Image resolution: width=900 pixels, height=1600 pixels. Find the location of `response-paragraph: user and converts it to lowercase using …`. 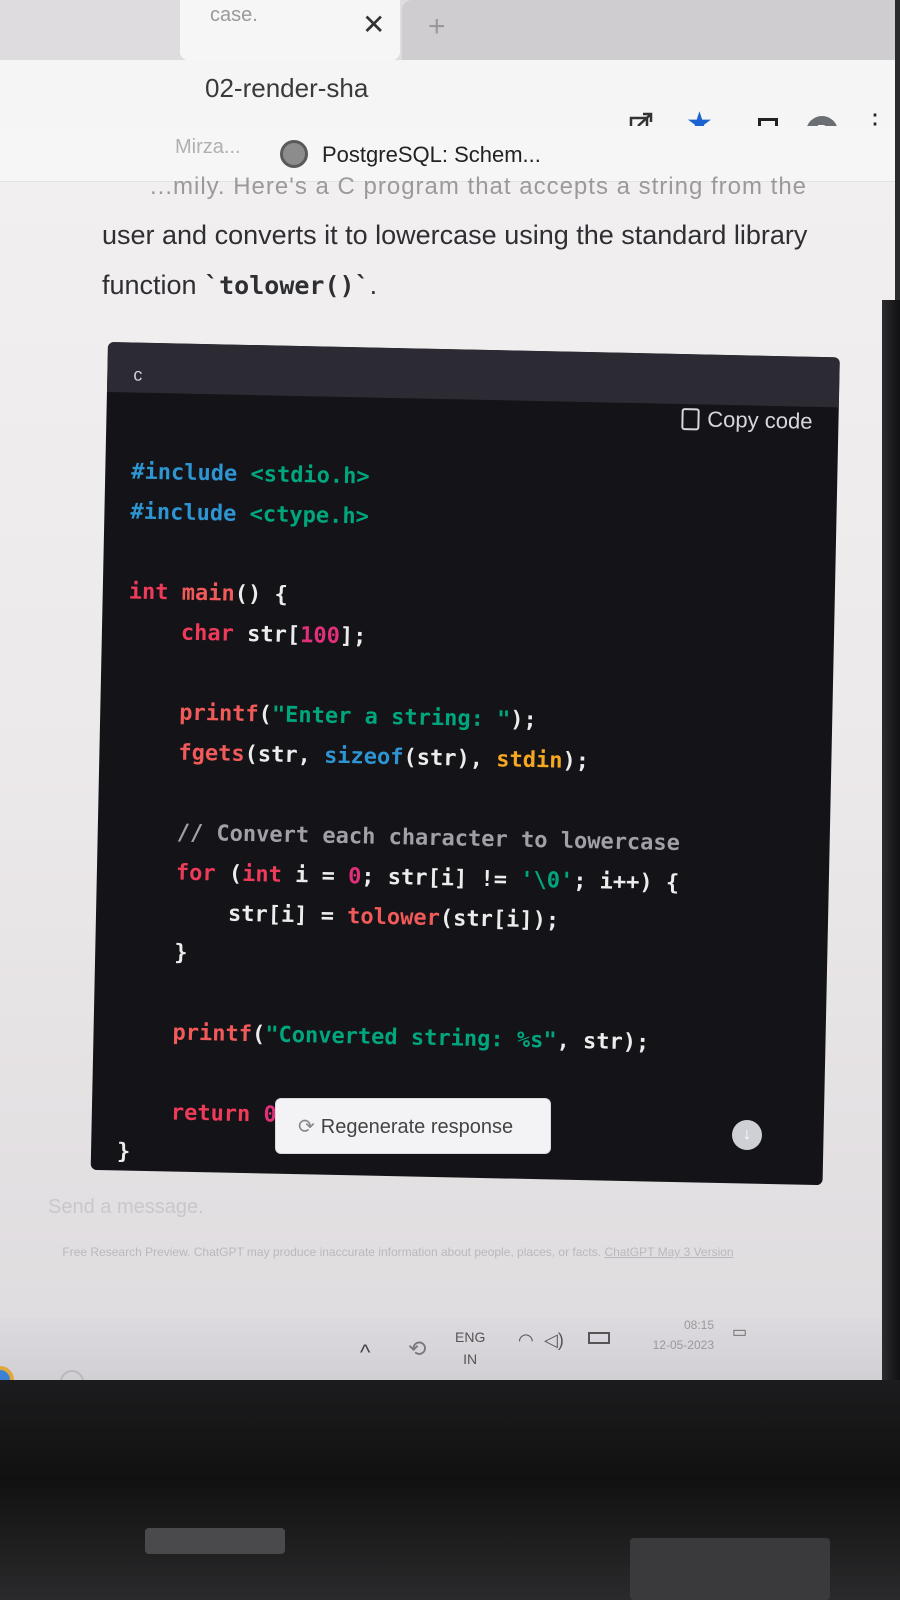

response-paragraph: user and converts it to lowercase using … is located at coordinates (482, 260).